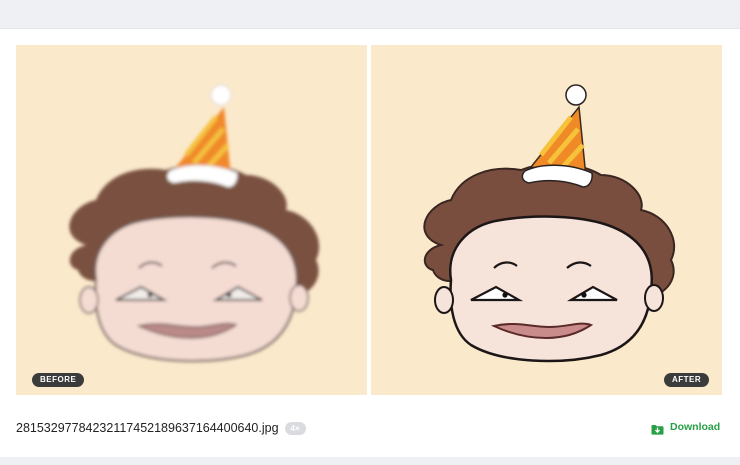  What do you see at coordinates (295, 428) in the screenshot?
I see `scale-badge: 4×` at bounding box center [295, 428].